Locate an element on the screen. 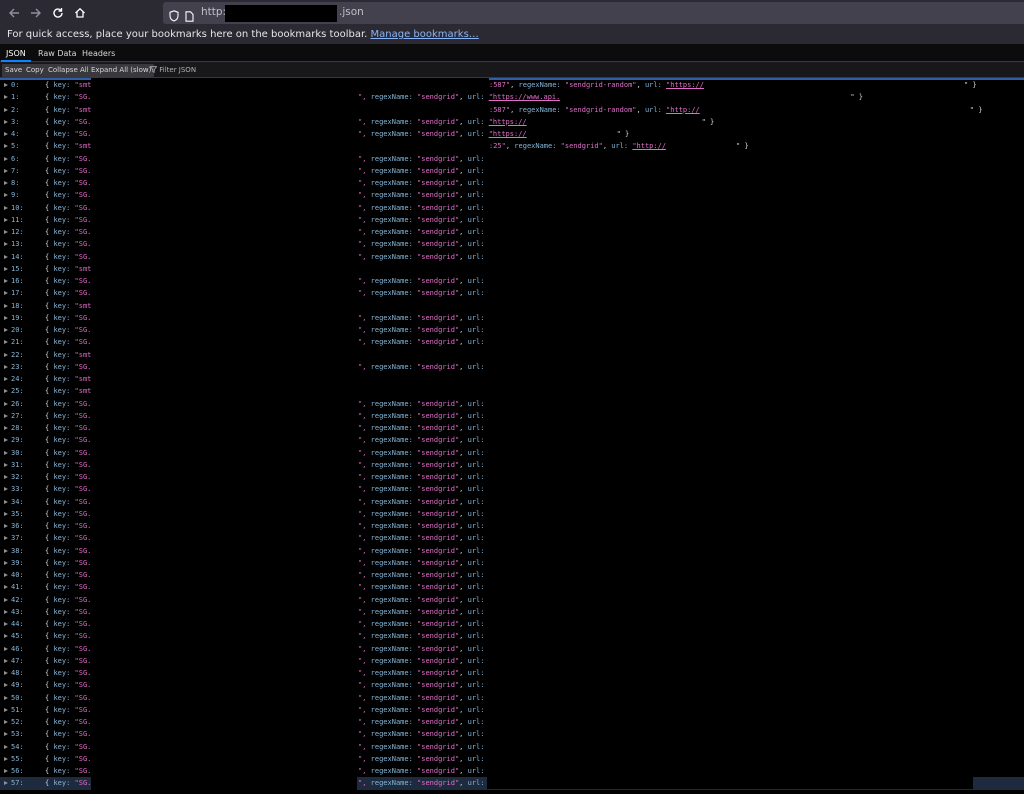 Image resolution: width=1024 pixels, height=794 pixels. shield-icon is located at coordinates (174, 16).